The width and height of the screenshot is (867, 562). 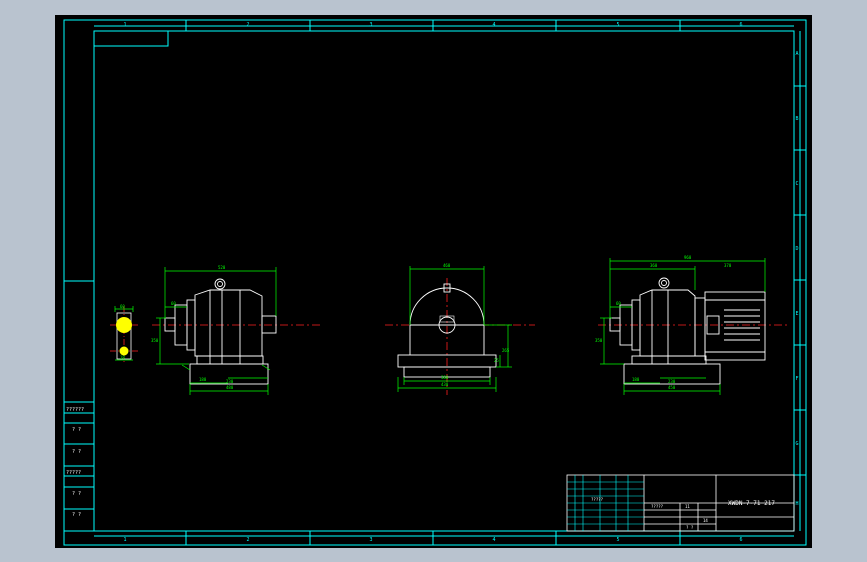 What do you see at coordinates (728, 265) in the screenshot?
I see `motor-dim-seg-2: 370` at bounding box center [728, 265].